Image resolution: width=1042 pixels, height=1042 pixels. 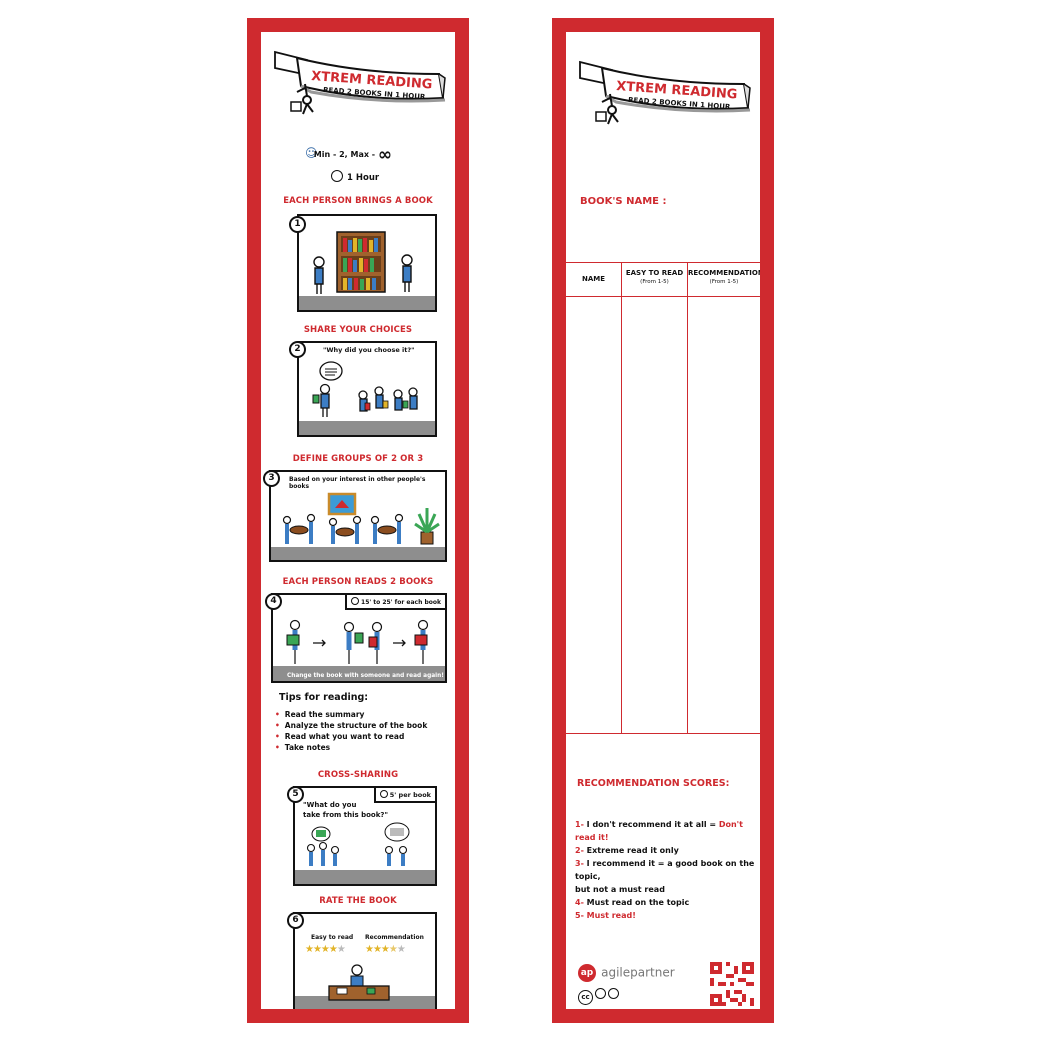 I want to click on duration-info: 1 Hour, so click(x=355, y=176).